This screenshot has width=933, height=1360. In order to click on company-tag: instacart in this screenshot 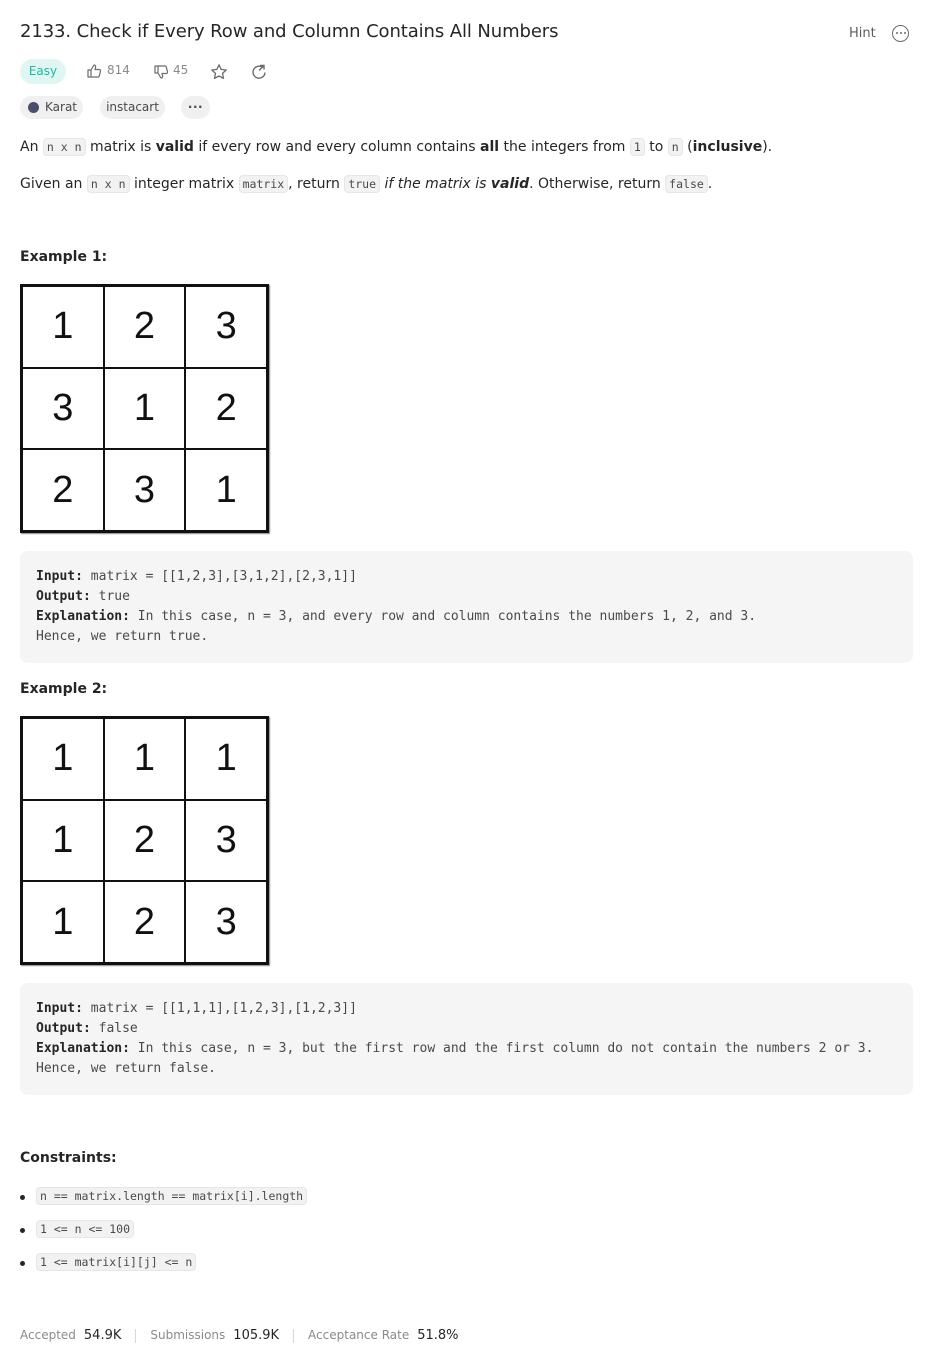, I will do `click(132, 107)`.